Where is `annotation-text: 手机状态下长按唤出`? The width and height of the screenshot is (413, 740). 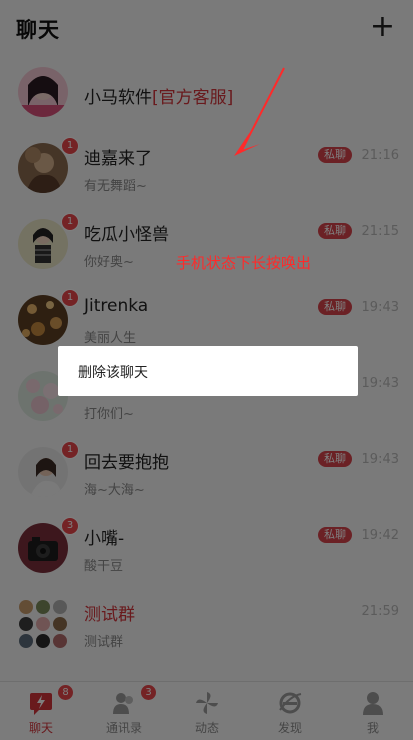
annotation-text: 手机状态下长按唤出 is located at coordinates (244, 263).